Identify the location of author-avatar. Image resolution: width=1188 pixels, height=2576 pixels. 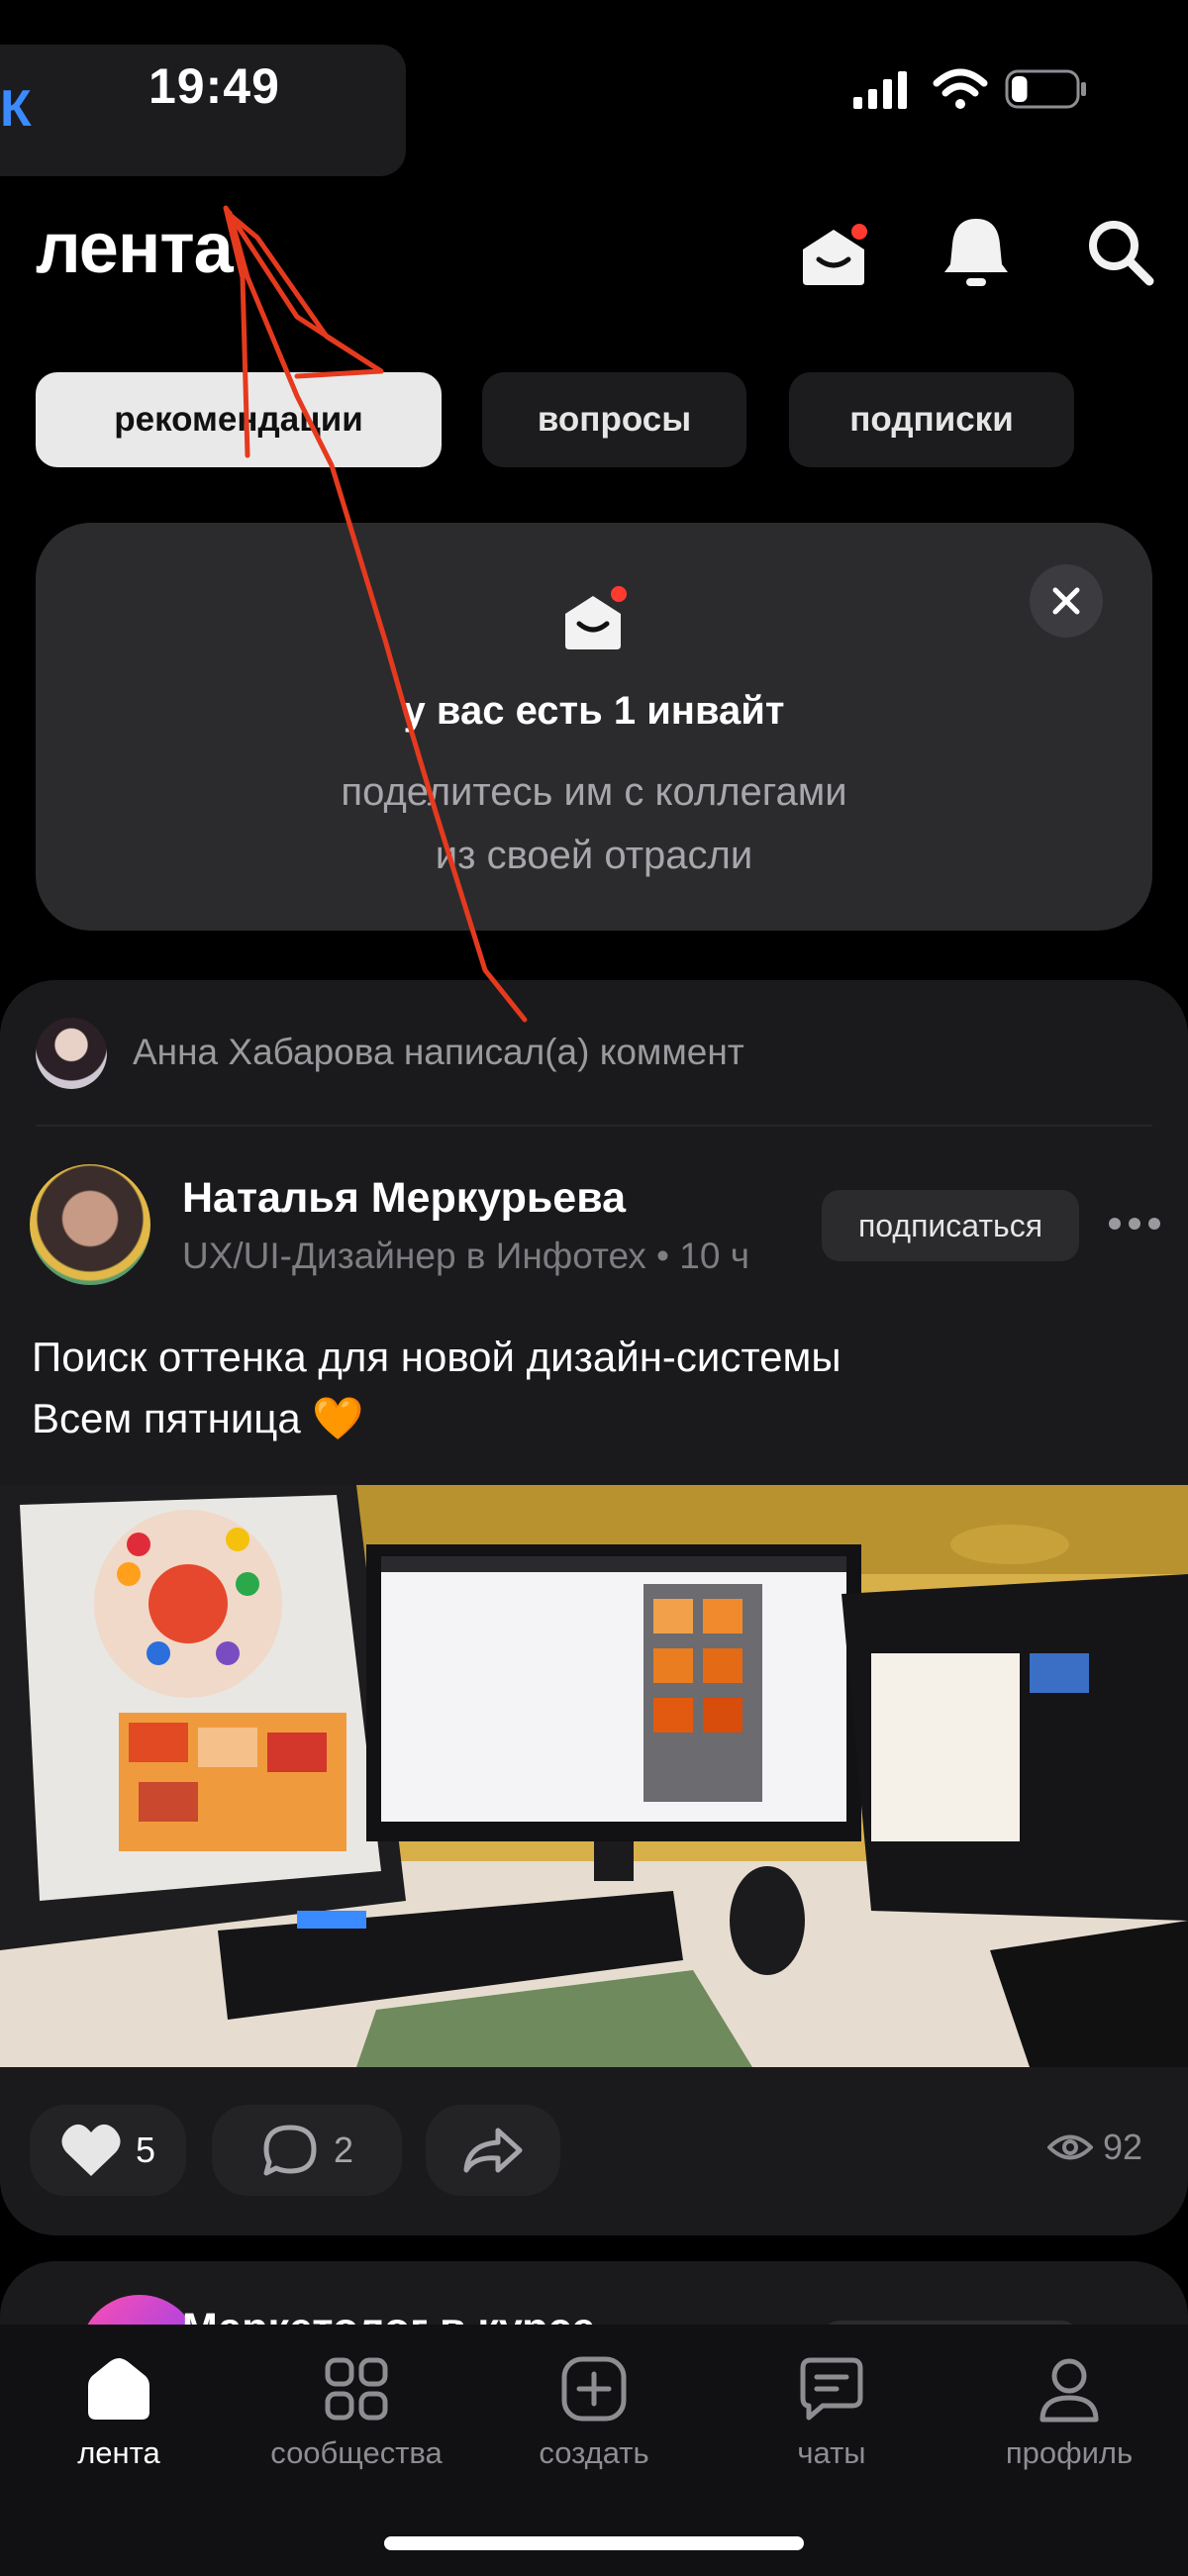
(90, 1224).